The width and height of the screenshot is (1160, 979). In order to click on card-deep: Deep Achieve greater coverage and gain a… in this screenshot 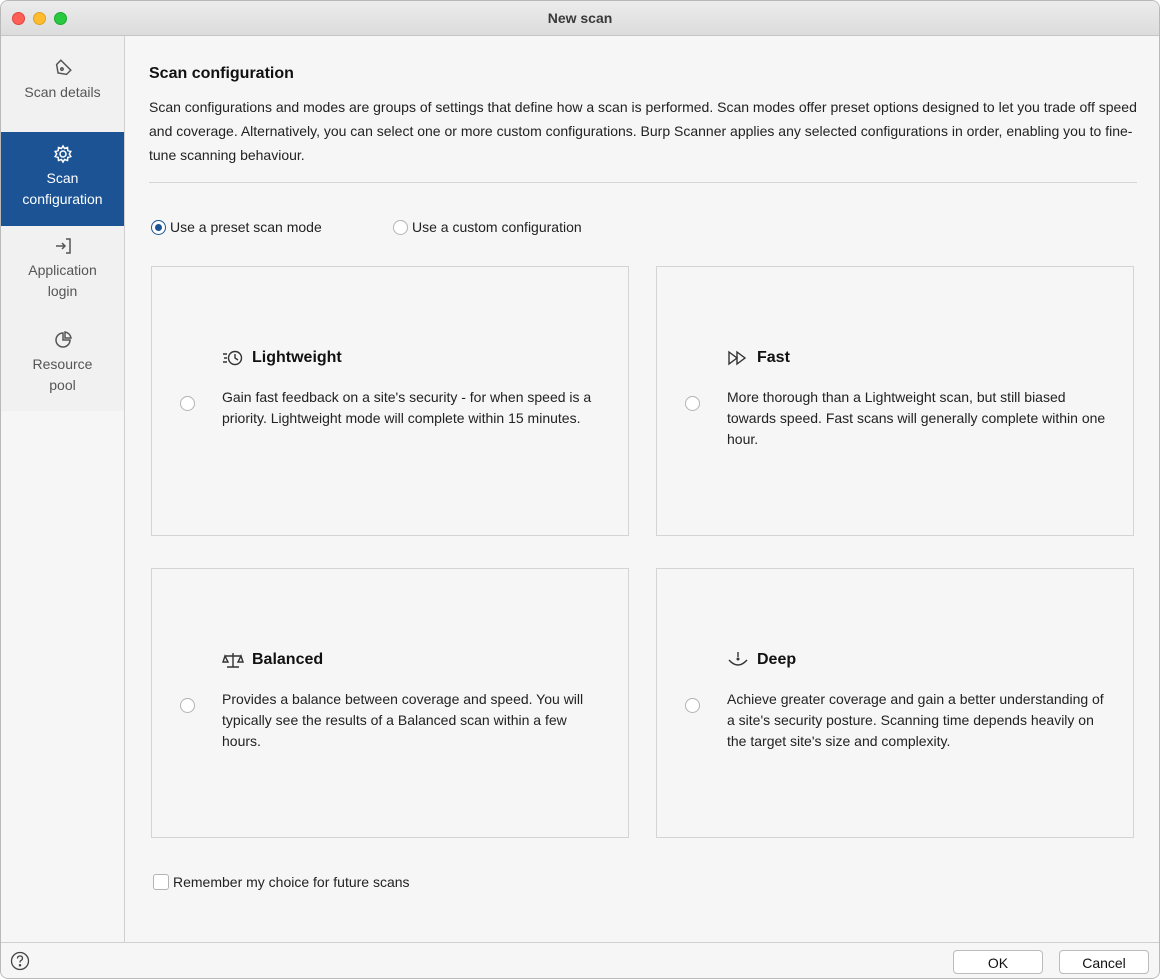, I will do `click(895, 703)`.